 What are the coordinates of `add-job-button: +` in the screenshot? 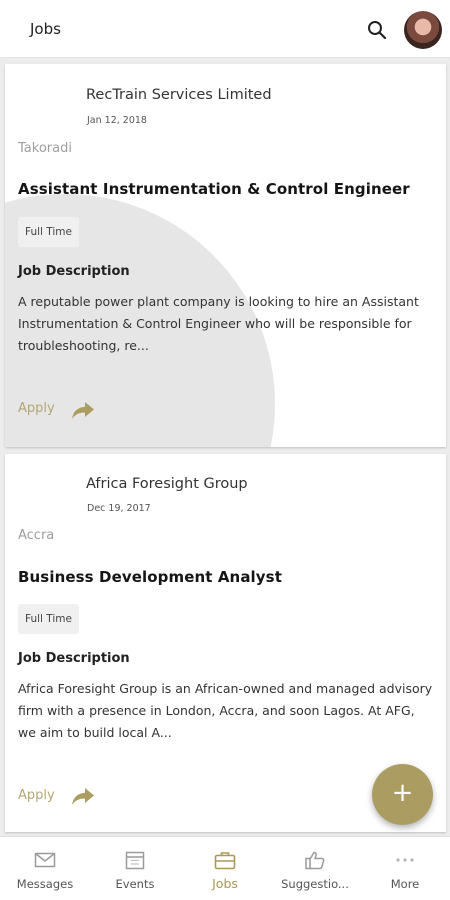 It's located at (402, 794).